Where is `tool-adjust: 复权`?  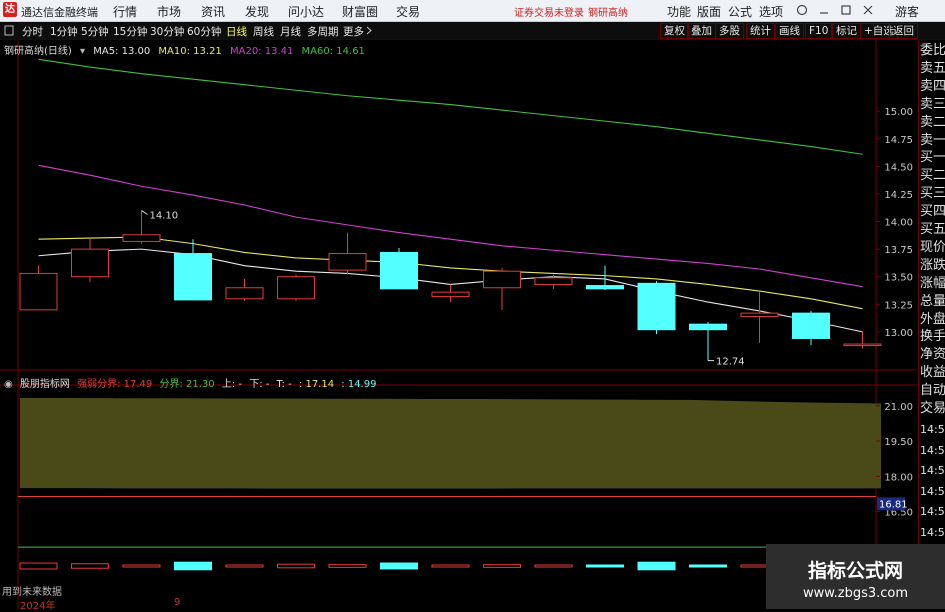 tool-adjust: 复权 is located at coordinates (674, 31).